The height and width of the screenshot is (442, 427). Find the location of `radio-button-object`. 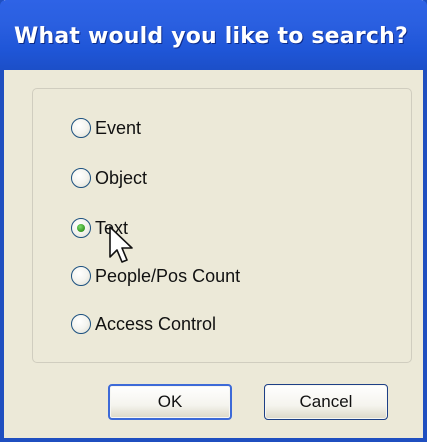

radio-button-object is located at coordinates (81, 178).